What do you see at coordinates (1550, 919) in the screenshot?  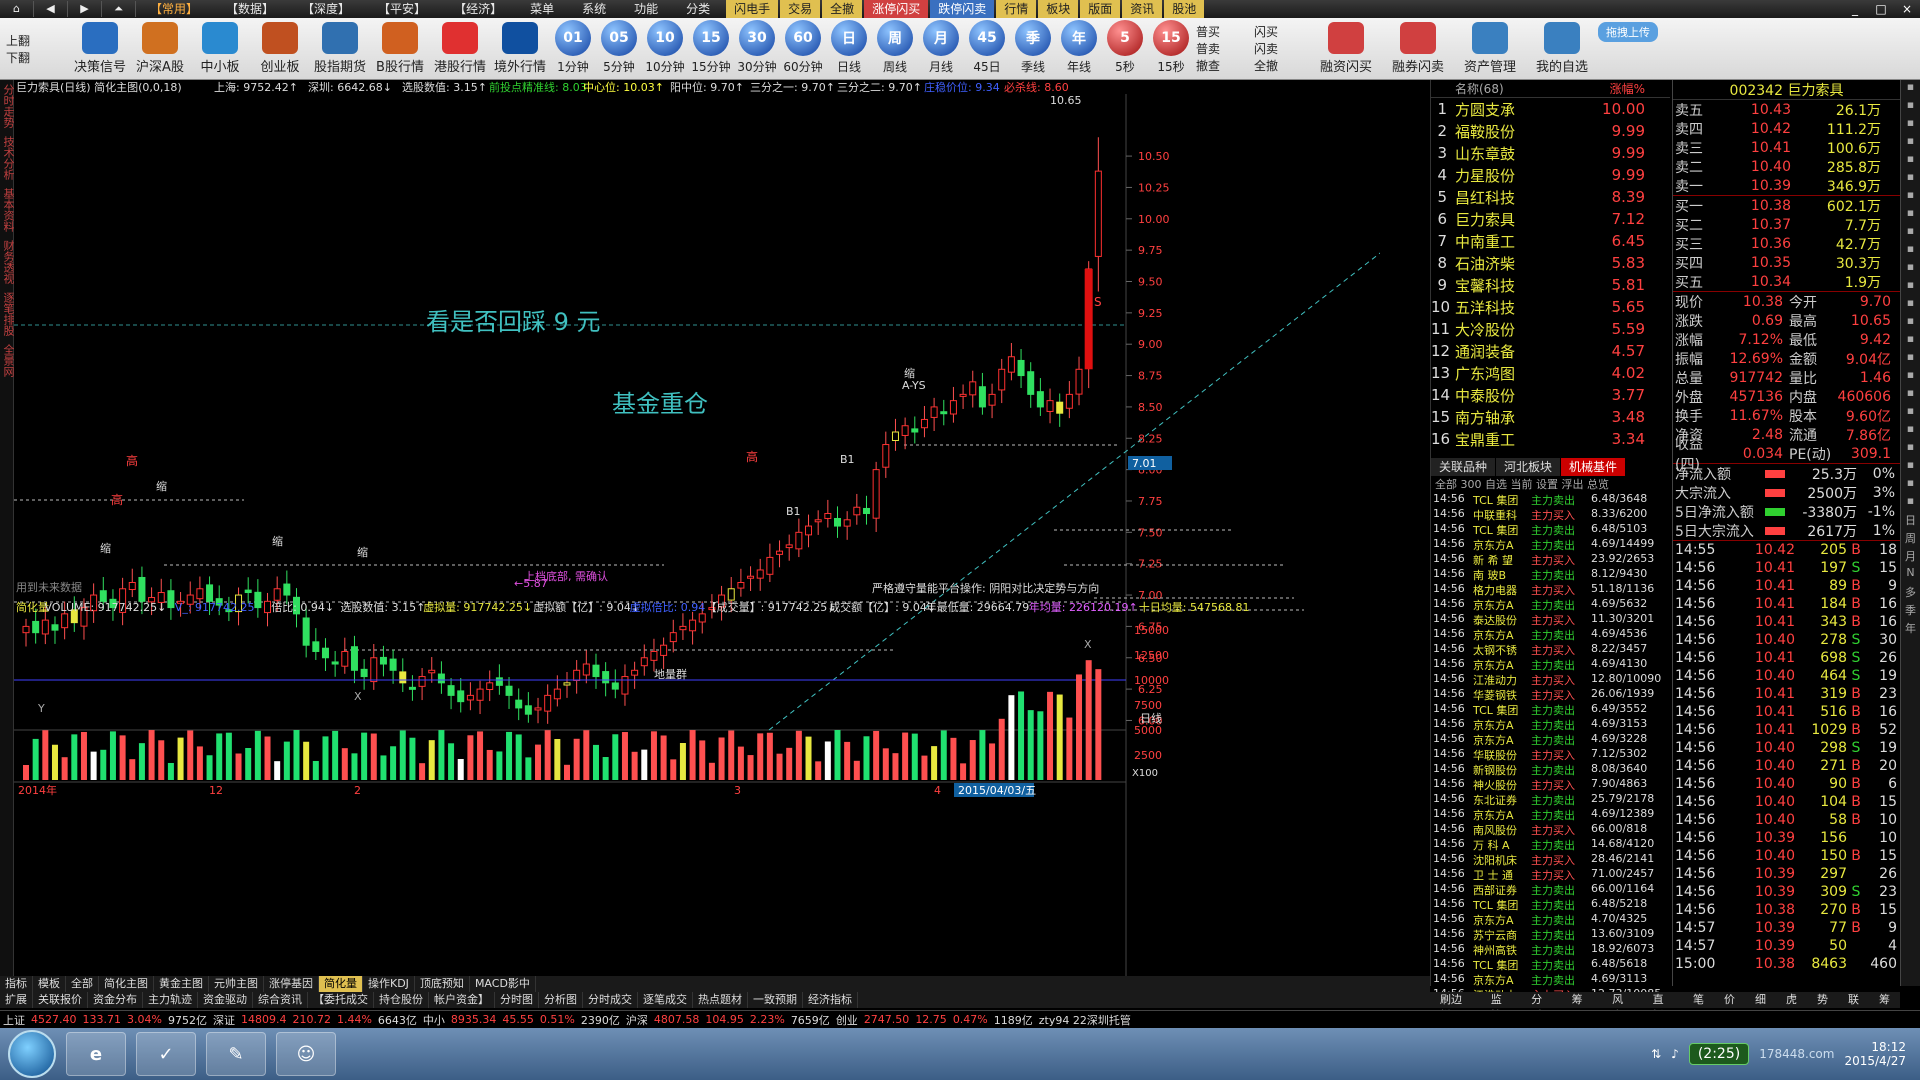 I see `flow-row: 14:56 京东方A 主力卖出 4.70/4325` at bounding box center [1550, 919].